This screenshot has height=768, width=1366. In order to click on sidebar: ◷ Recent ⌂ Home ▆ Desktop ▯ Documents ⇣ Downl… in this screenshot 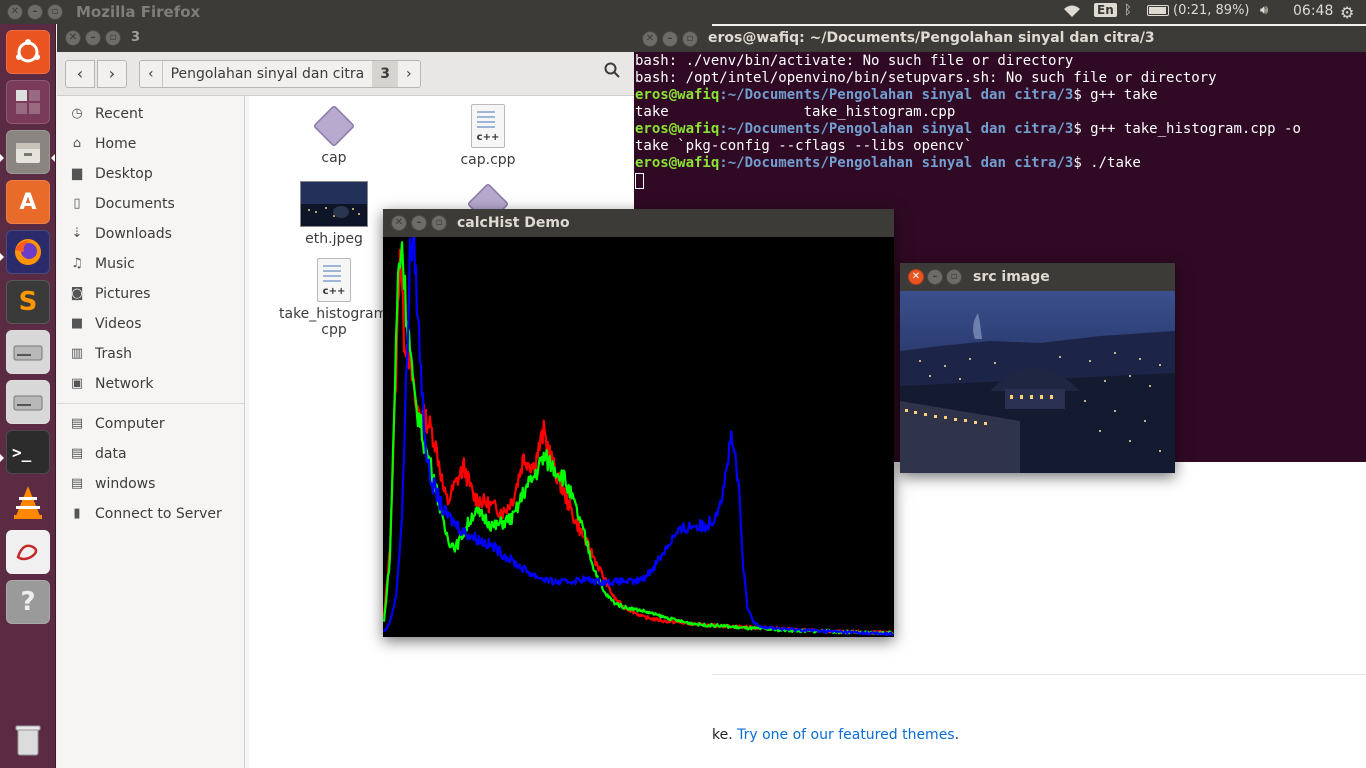, I will do `click(151, 432)`.